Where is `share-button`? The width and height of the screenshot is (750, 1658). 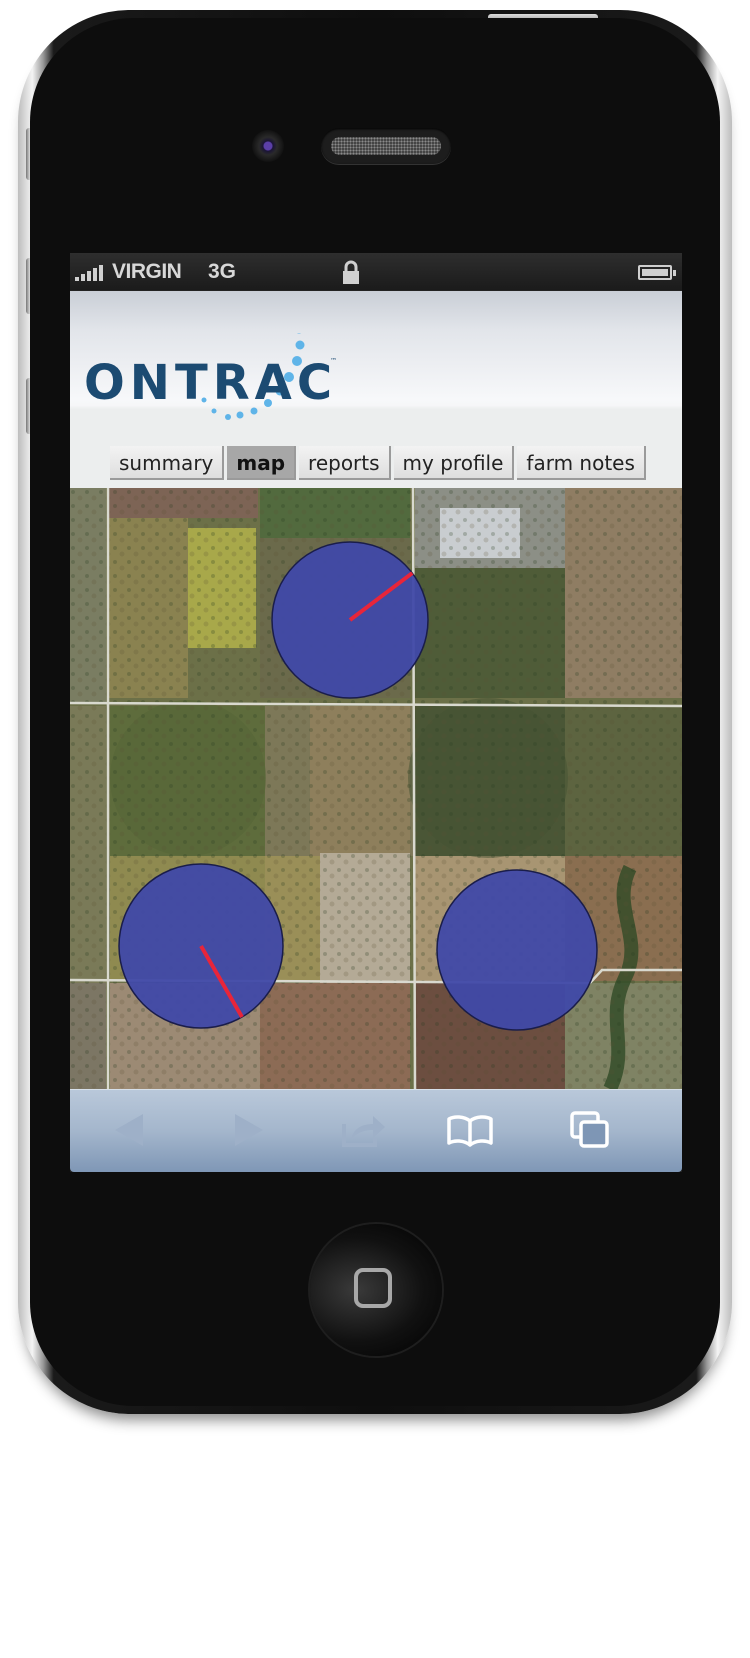
share-button is located at coordinates (364, 1130).